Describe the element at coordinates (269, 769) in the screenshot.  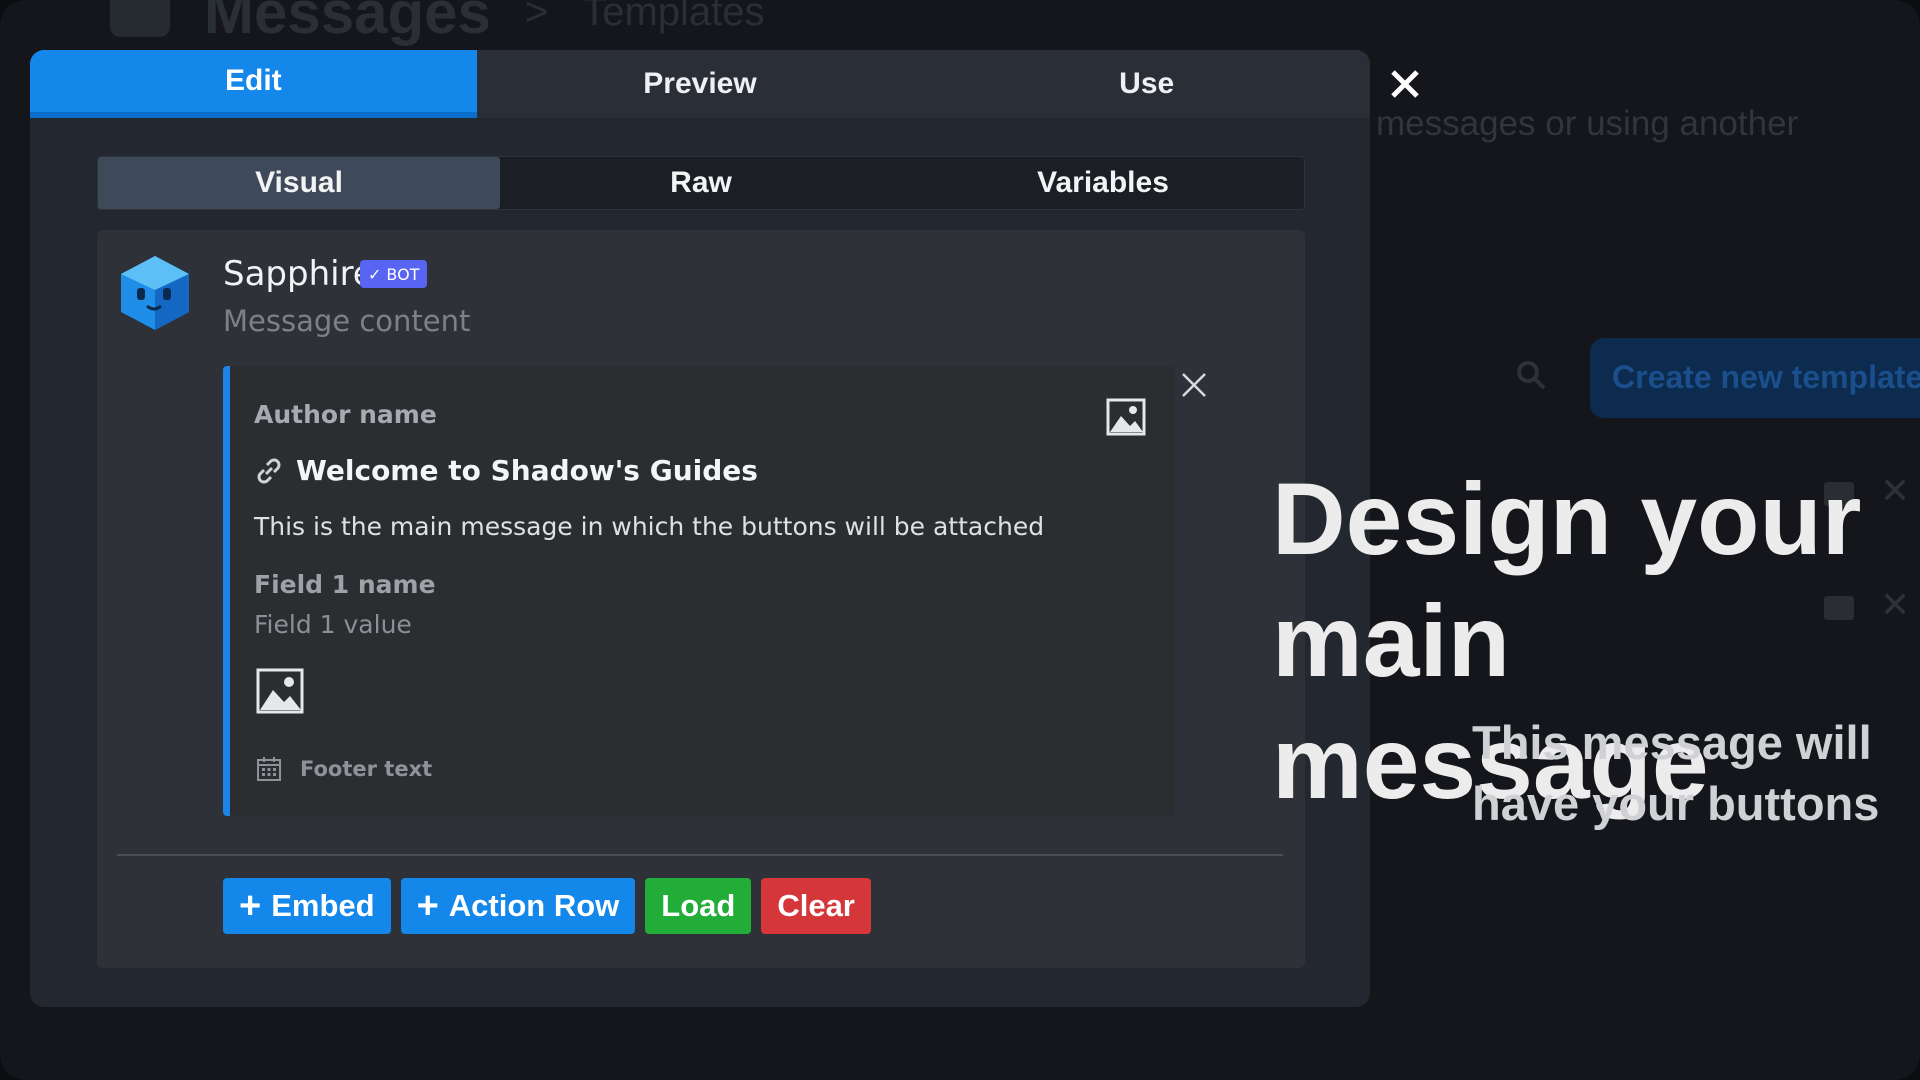
I see `calendar-icon` at that location.